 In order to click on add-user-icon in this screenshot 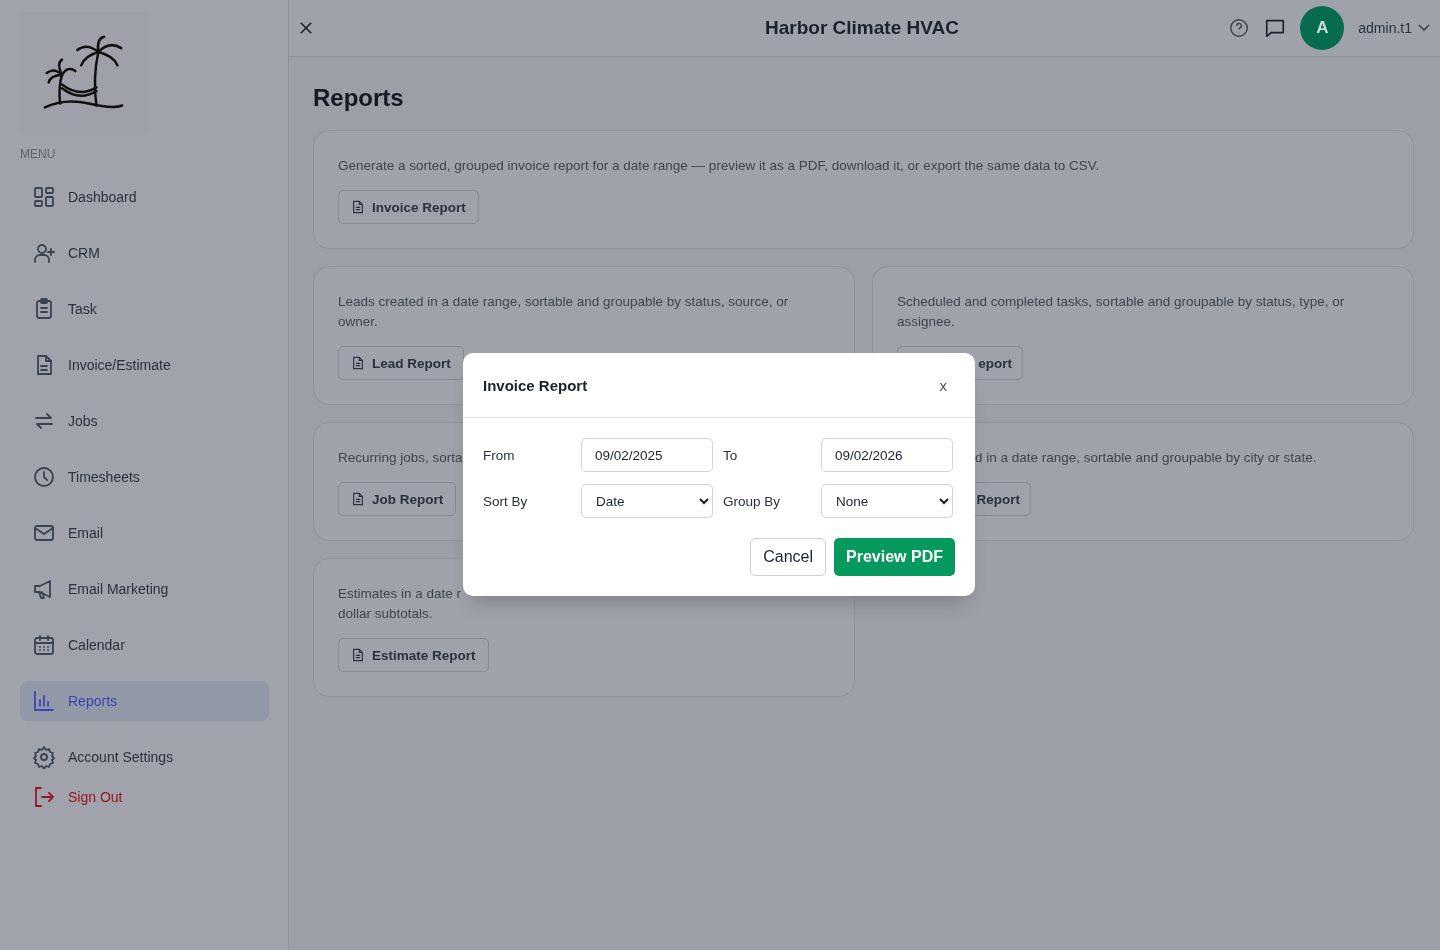, I will do `click(44, 253)`.